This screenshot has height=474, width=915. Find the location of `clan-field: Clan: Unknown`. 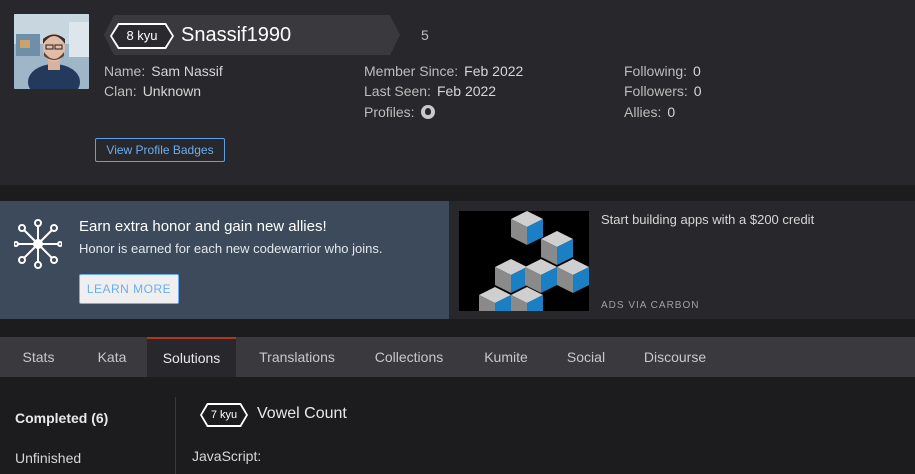

clan-field: Clan: Unknown is located at coordinates (152, 91).